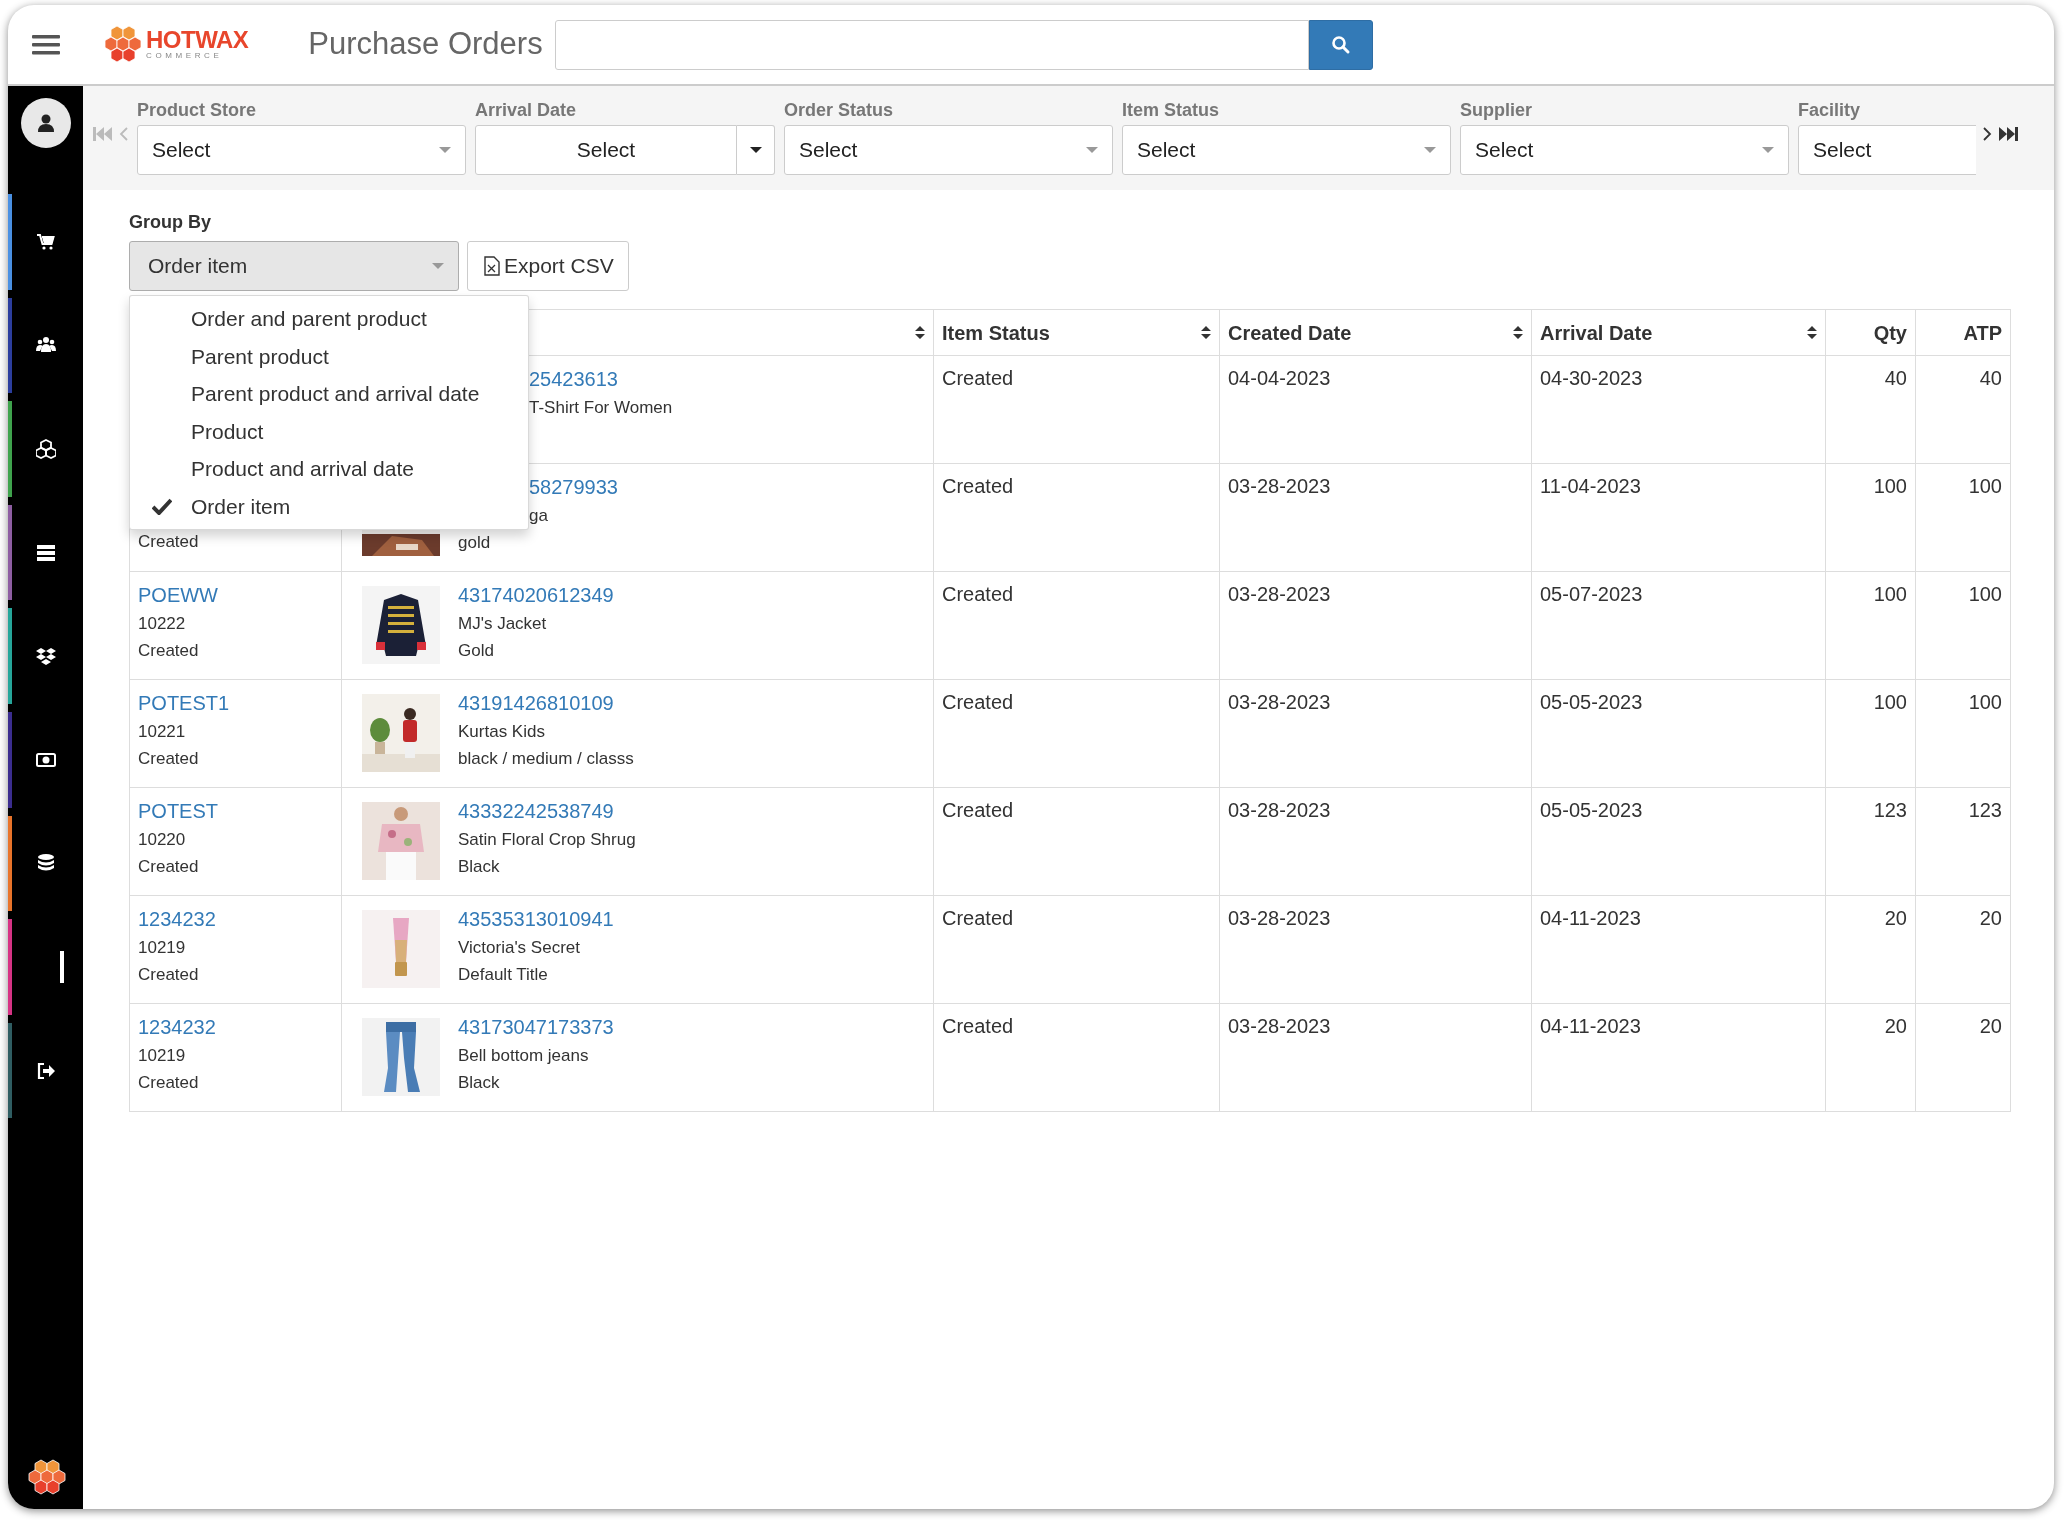 The image size is (2064, 1520). Describe the element at coordinates (474, 543) in the screenshot. I see `product-detail: gold` at that location.